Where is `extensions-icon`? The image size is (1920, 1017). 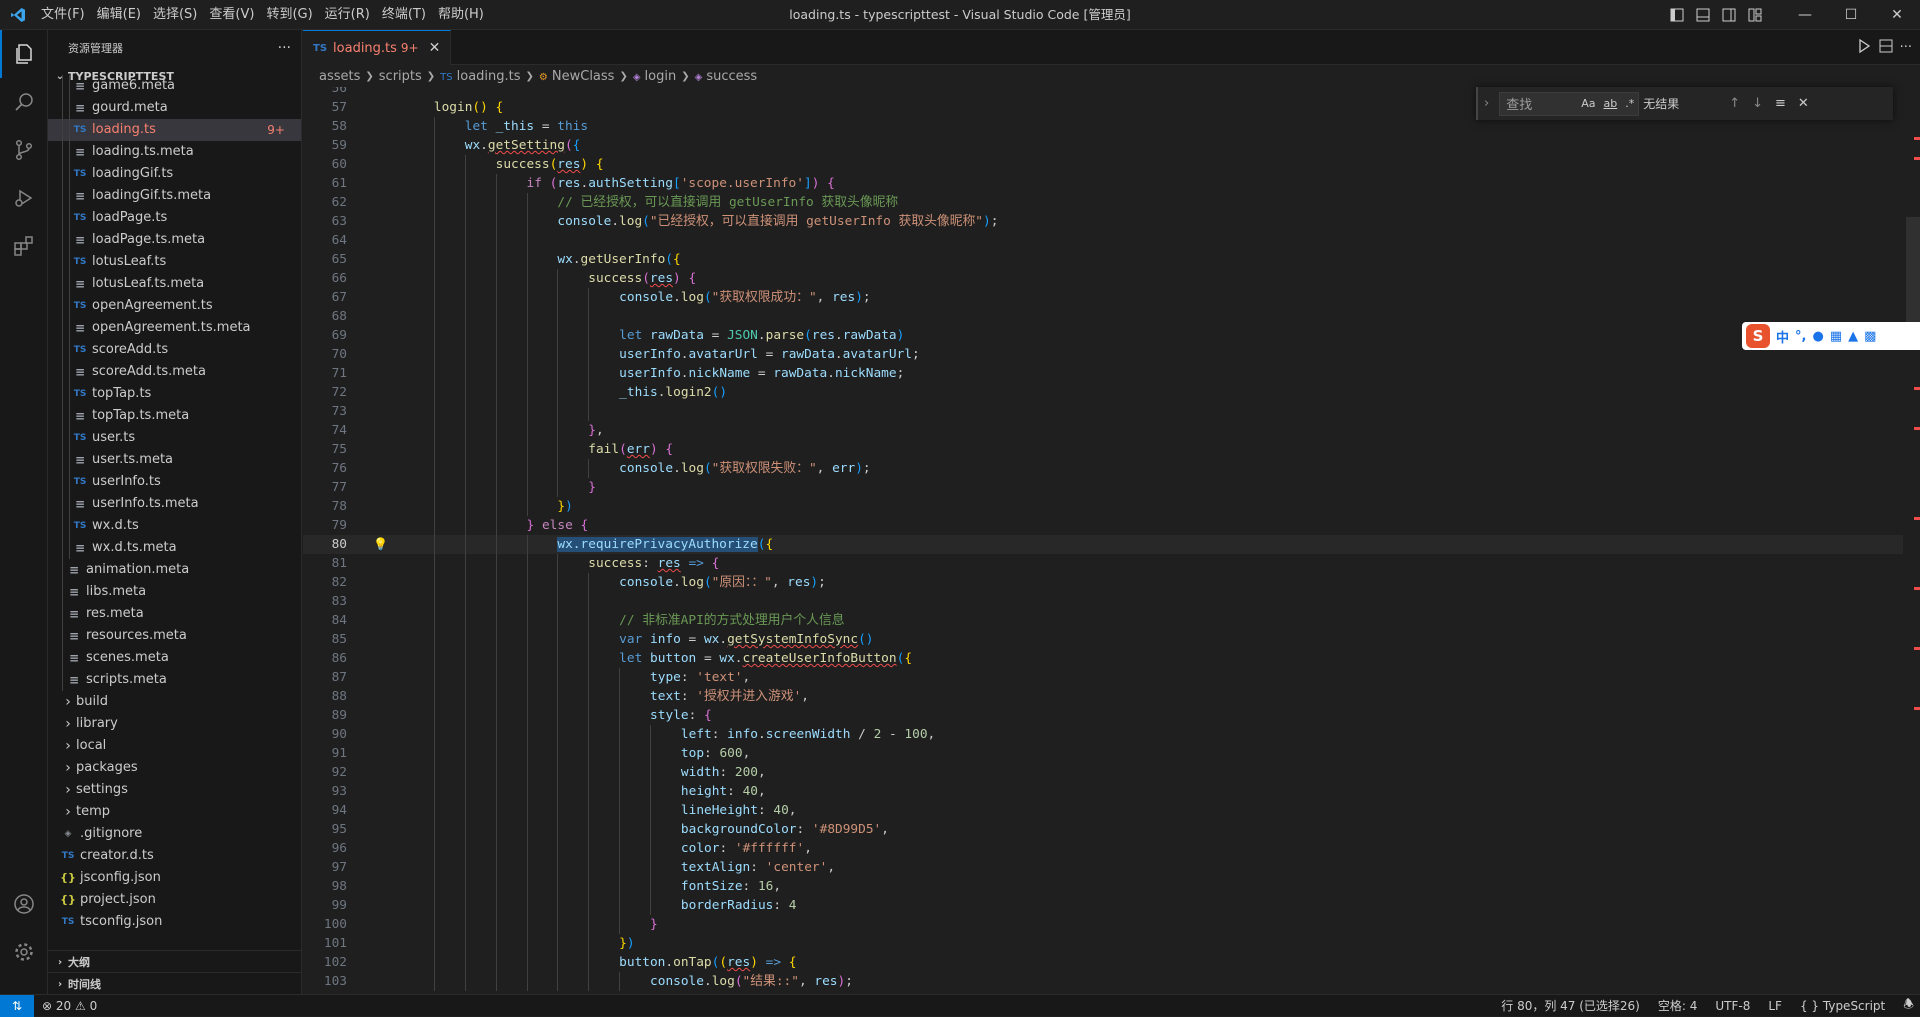 extensions-icon is located at coordinates (24, 246).